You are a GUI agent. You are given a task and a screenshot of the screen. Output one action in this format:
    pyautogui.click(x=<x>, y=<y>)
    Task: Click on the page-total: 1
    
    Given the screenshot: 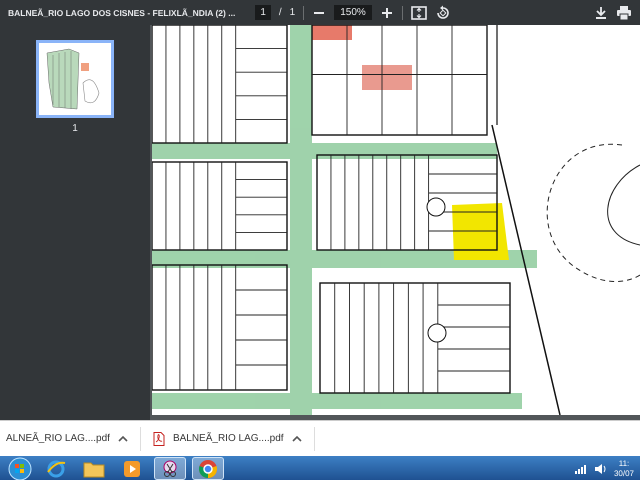 What is the action you would take?
    pyautogui.click(x=293, y=12)
    